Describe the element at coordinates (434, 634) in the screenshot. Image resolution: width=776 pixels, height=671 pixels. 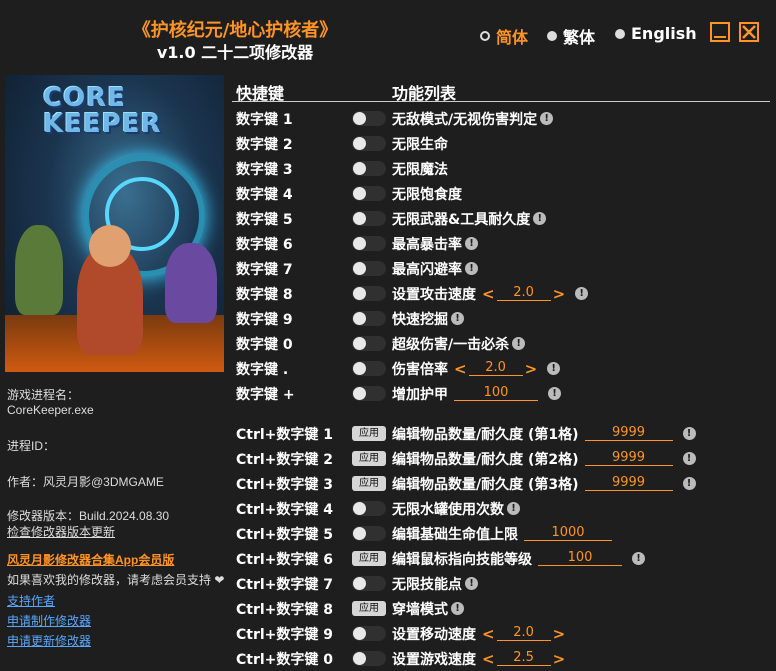
I see `function-label: 设置移动速度` at that location.